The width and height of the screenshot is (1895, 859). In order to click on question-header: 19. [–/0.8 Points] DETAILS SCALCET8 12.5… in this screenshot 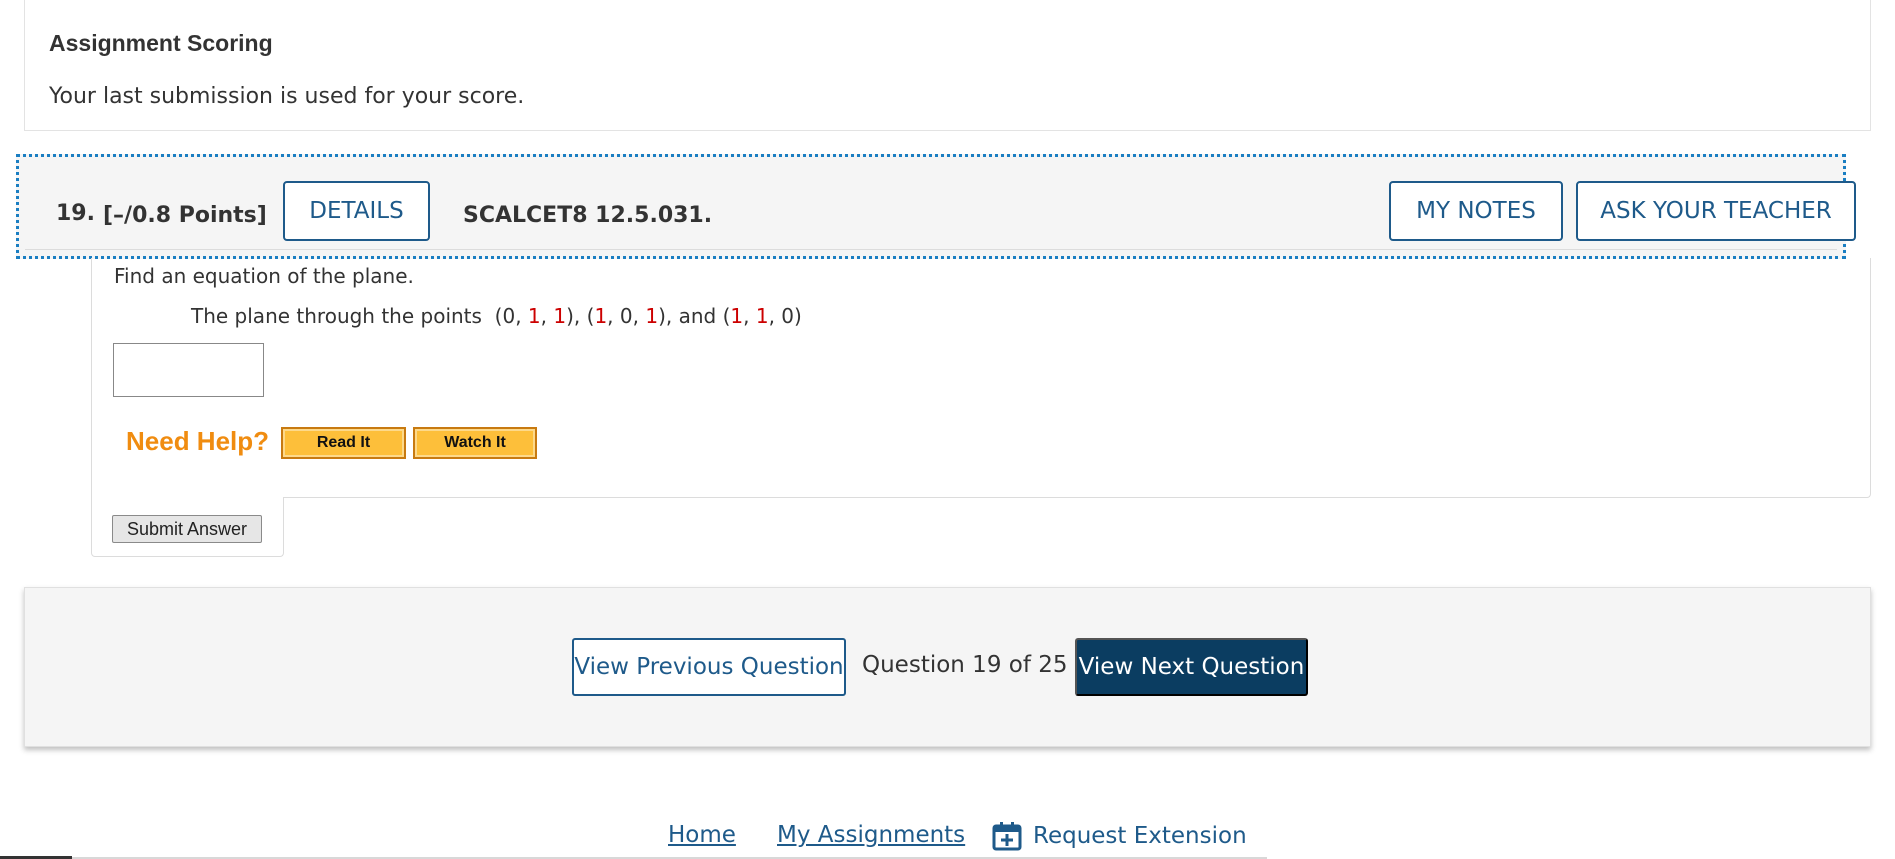, I will do `click(936, 206)`.